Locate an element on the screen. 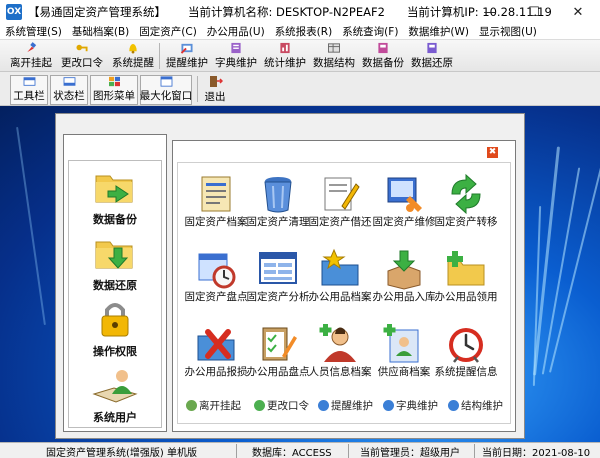  folder-restore-icon is located at coordinates (114, 255).